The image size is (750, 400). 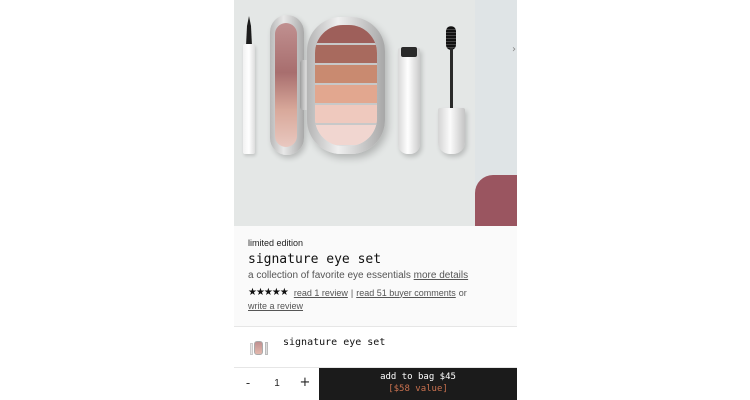 What do you see at coordinates (276, 243) in the screenshot?
I see `limited-edition-badge: limited edition` at bounding box center [276, 243].